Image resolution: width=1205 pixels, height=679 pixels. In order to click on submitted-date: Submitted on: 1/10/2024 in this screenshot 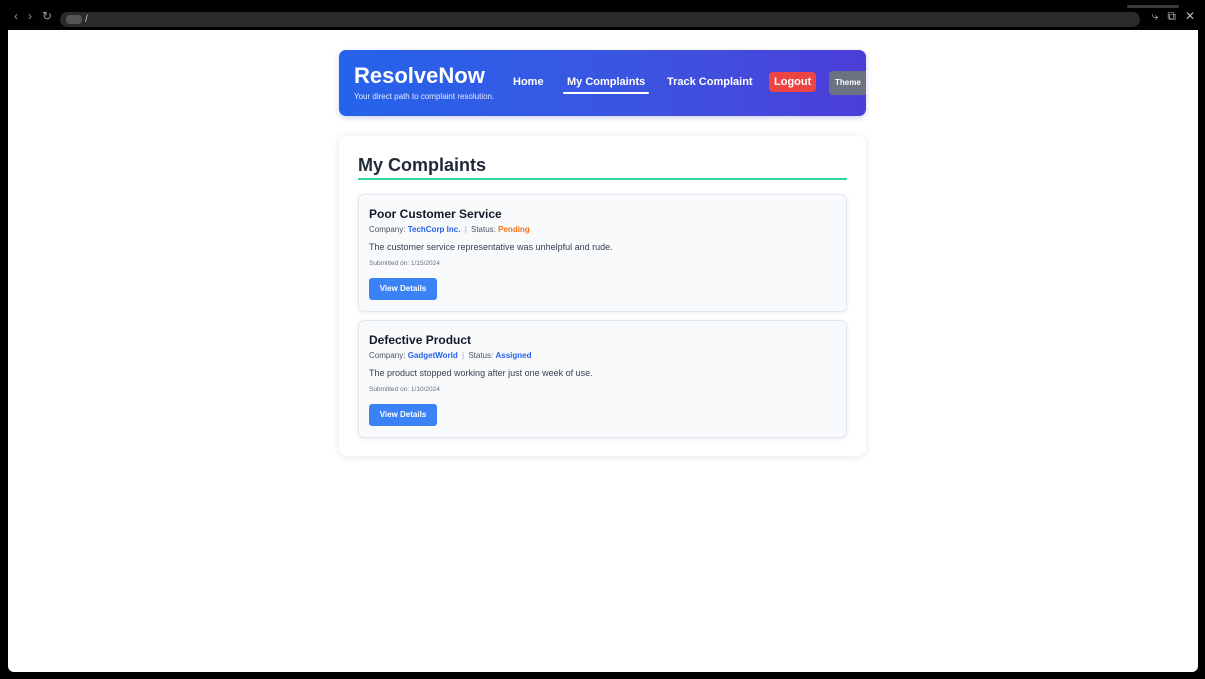, I will do `click(404, 389)`.